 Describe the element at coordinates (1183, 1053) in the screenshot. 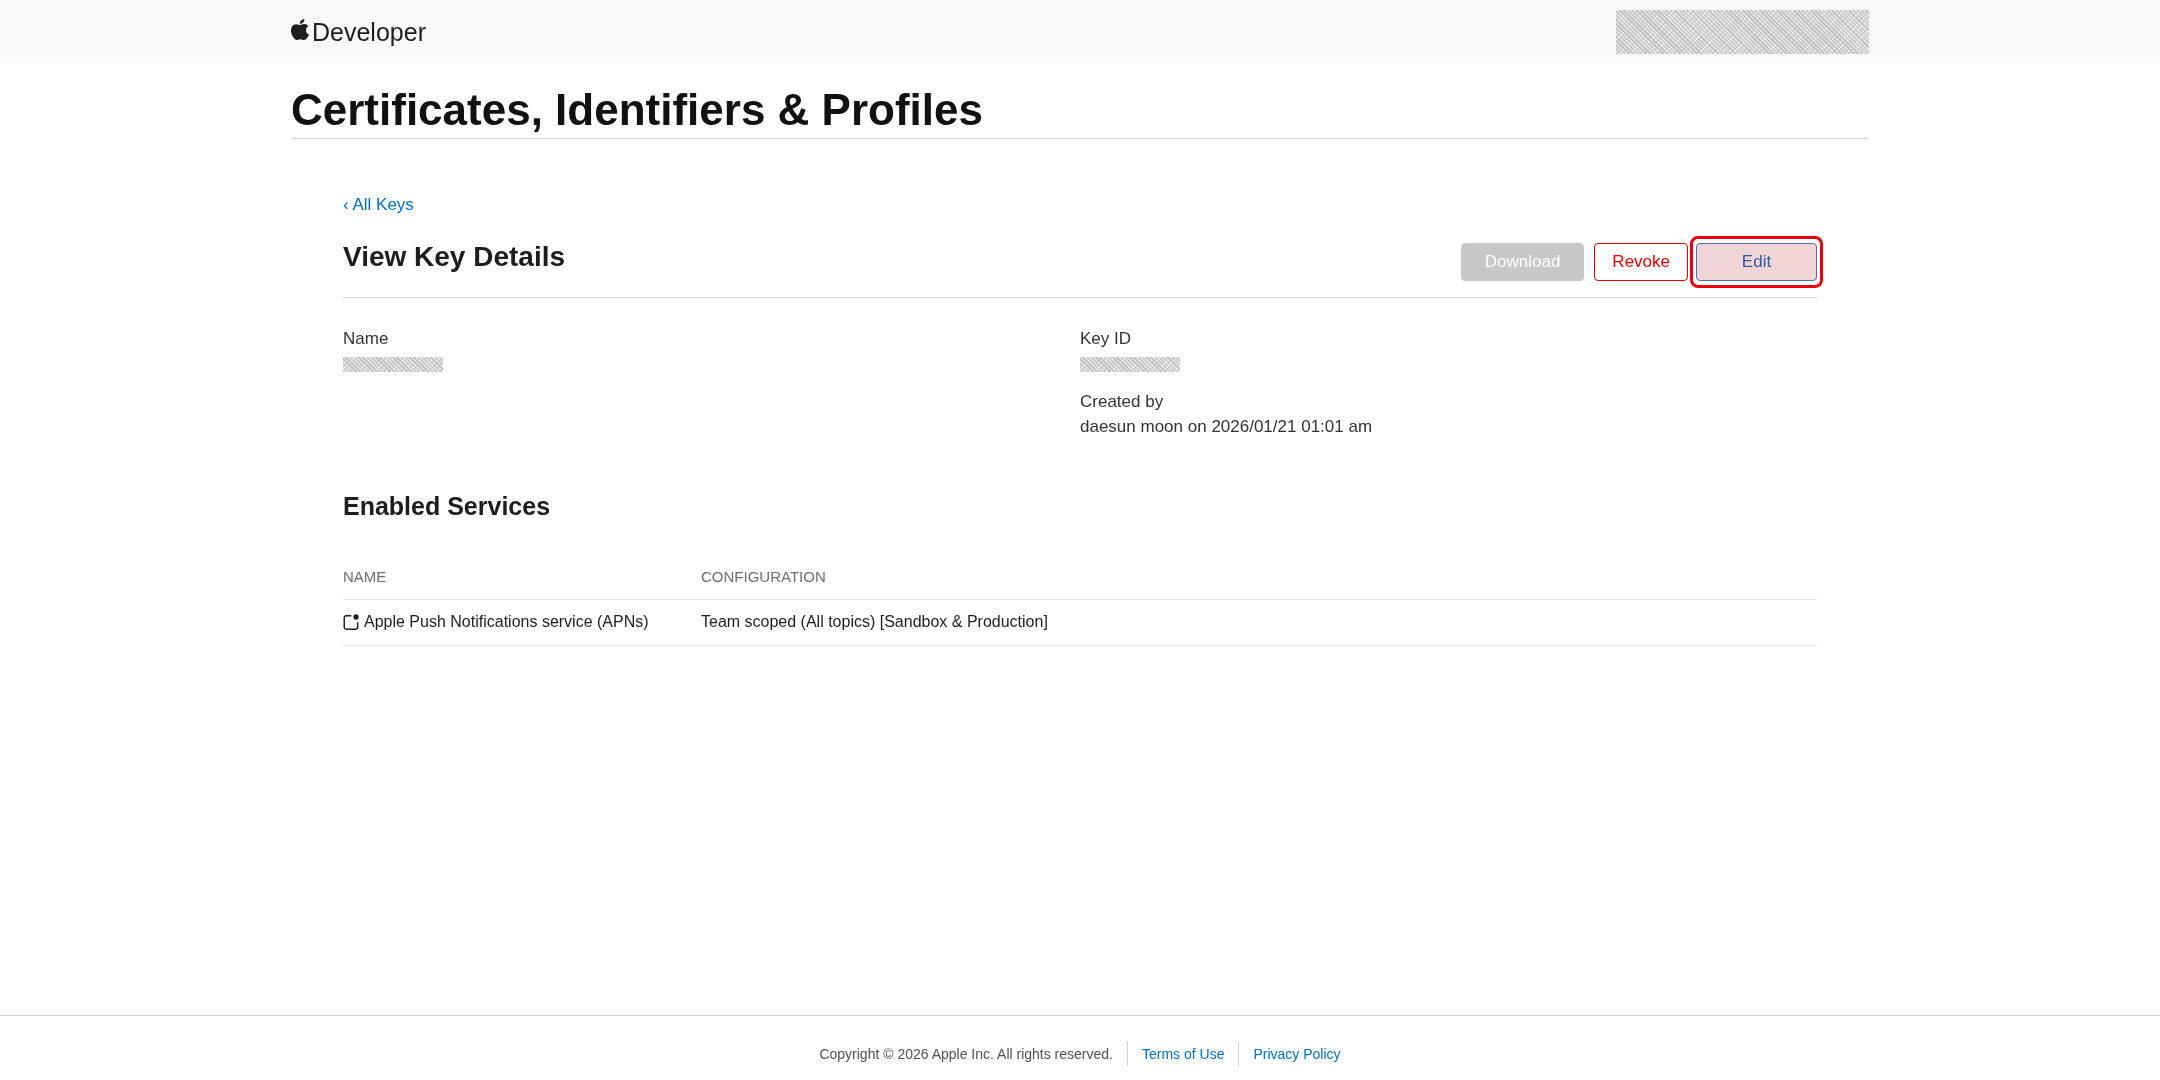

I see `footer-link: Terms of Use` at that location.